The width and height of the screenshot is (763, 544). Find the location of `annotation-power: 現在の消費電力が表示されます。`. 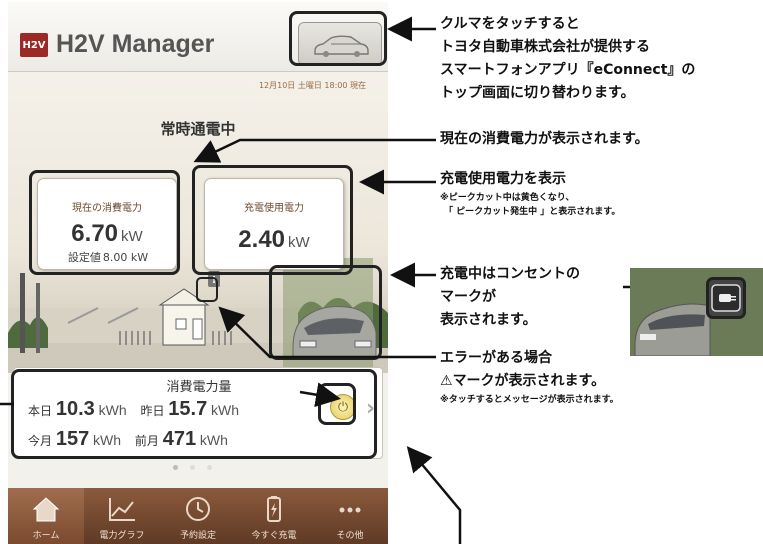

annotation-power: 現在の消費電力が表示されます。 is located at coordinates (544, 139).